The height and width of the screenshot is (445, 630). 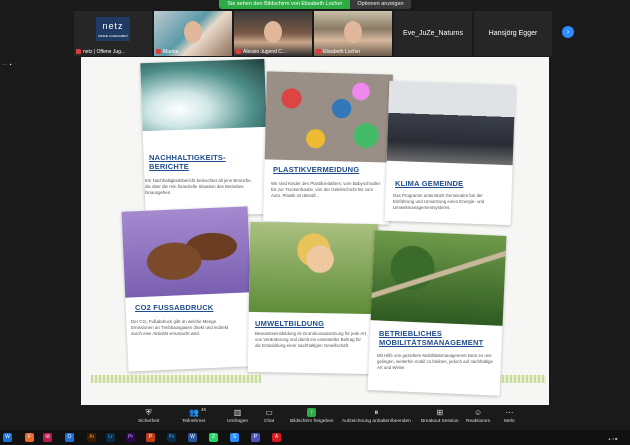 I want to click on breakout-icon: ⊞, so click(x=440, y=412).